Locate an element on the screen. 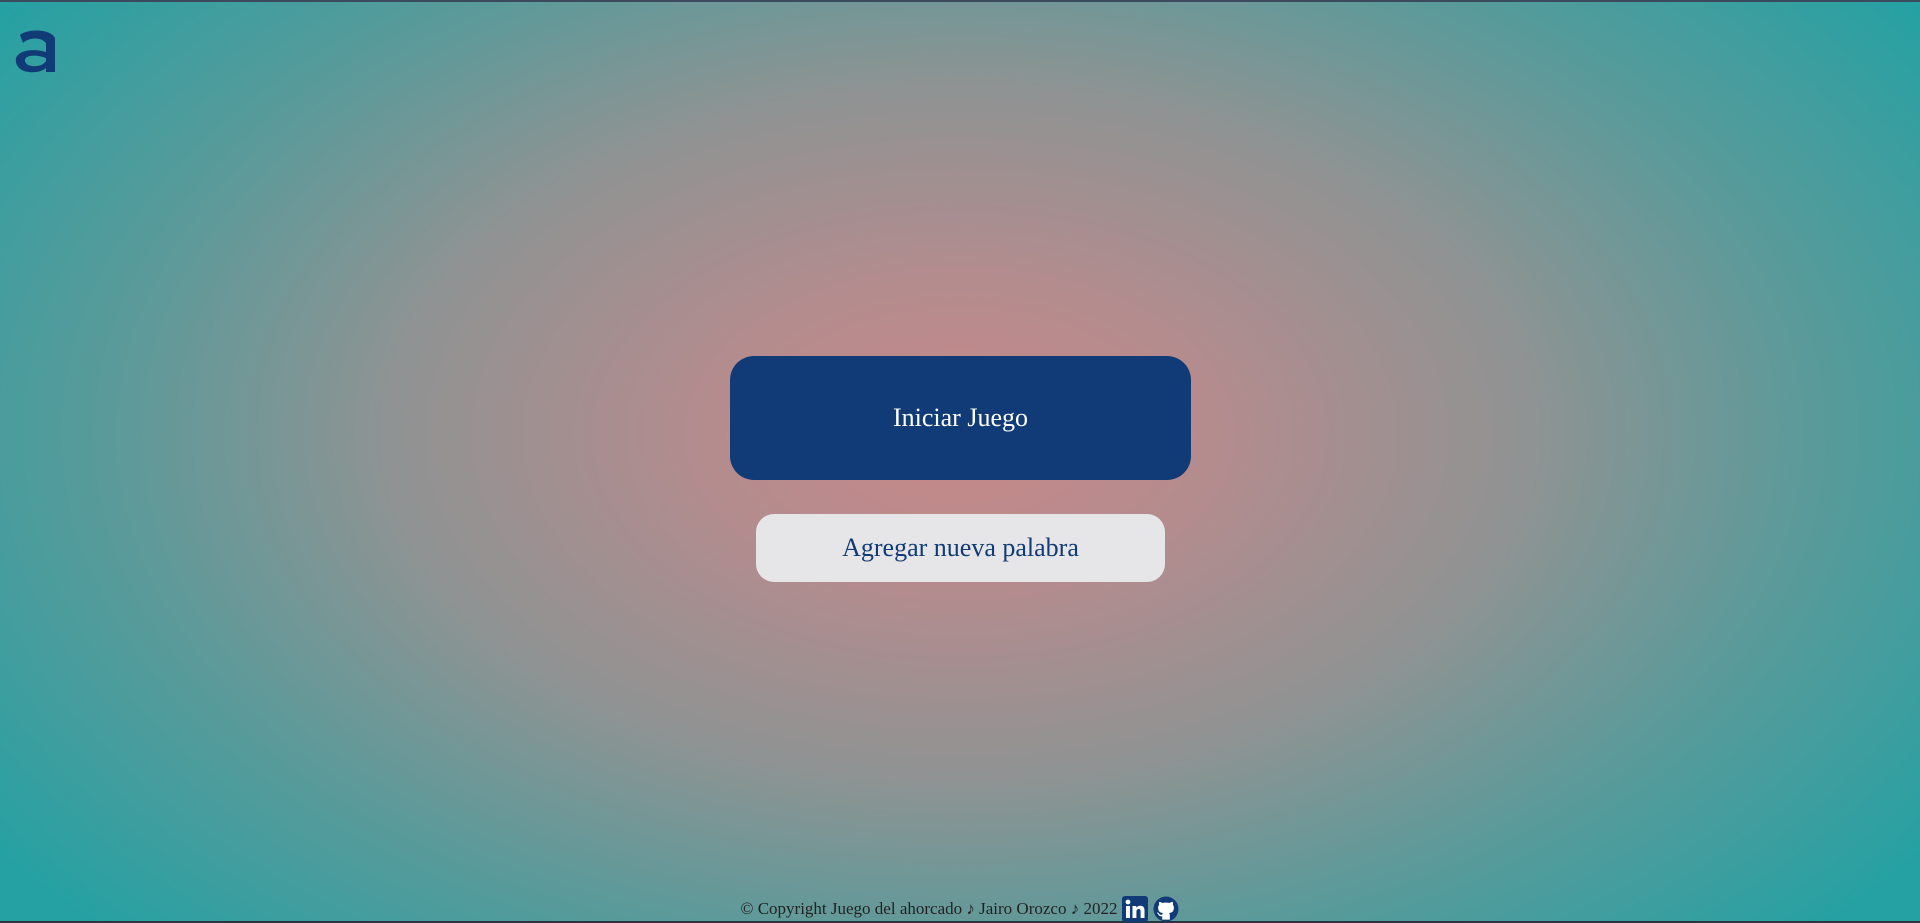 The height and width of the screenshot is (923, 1920). linkedin-icon is located at coordinates (1135, 909).